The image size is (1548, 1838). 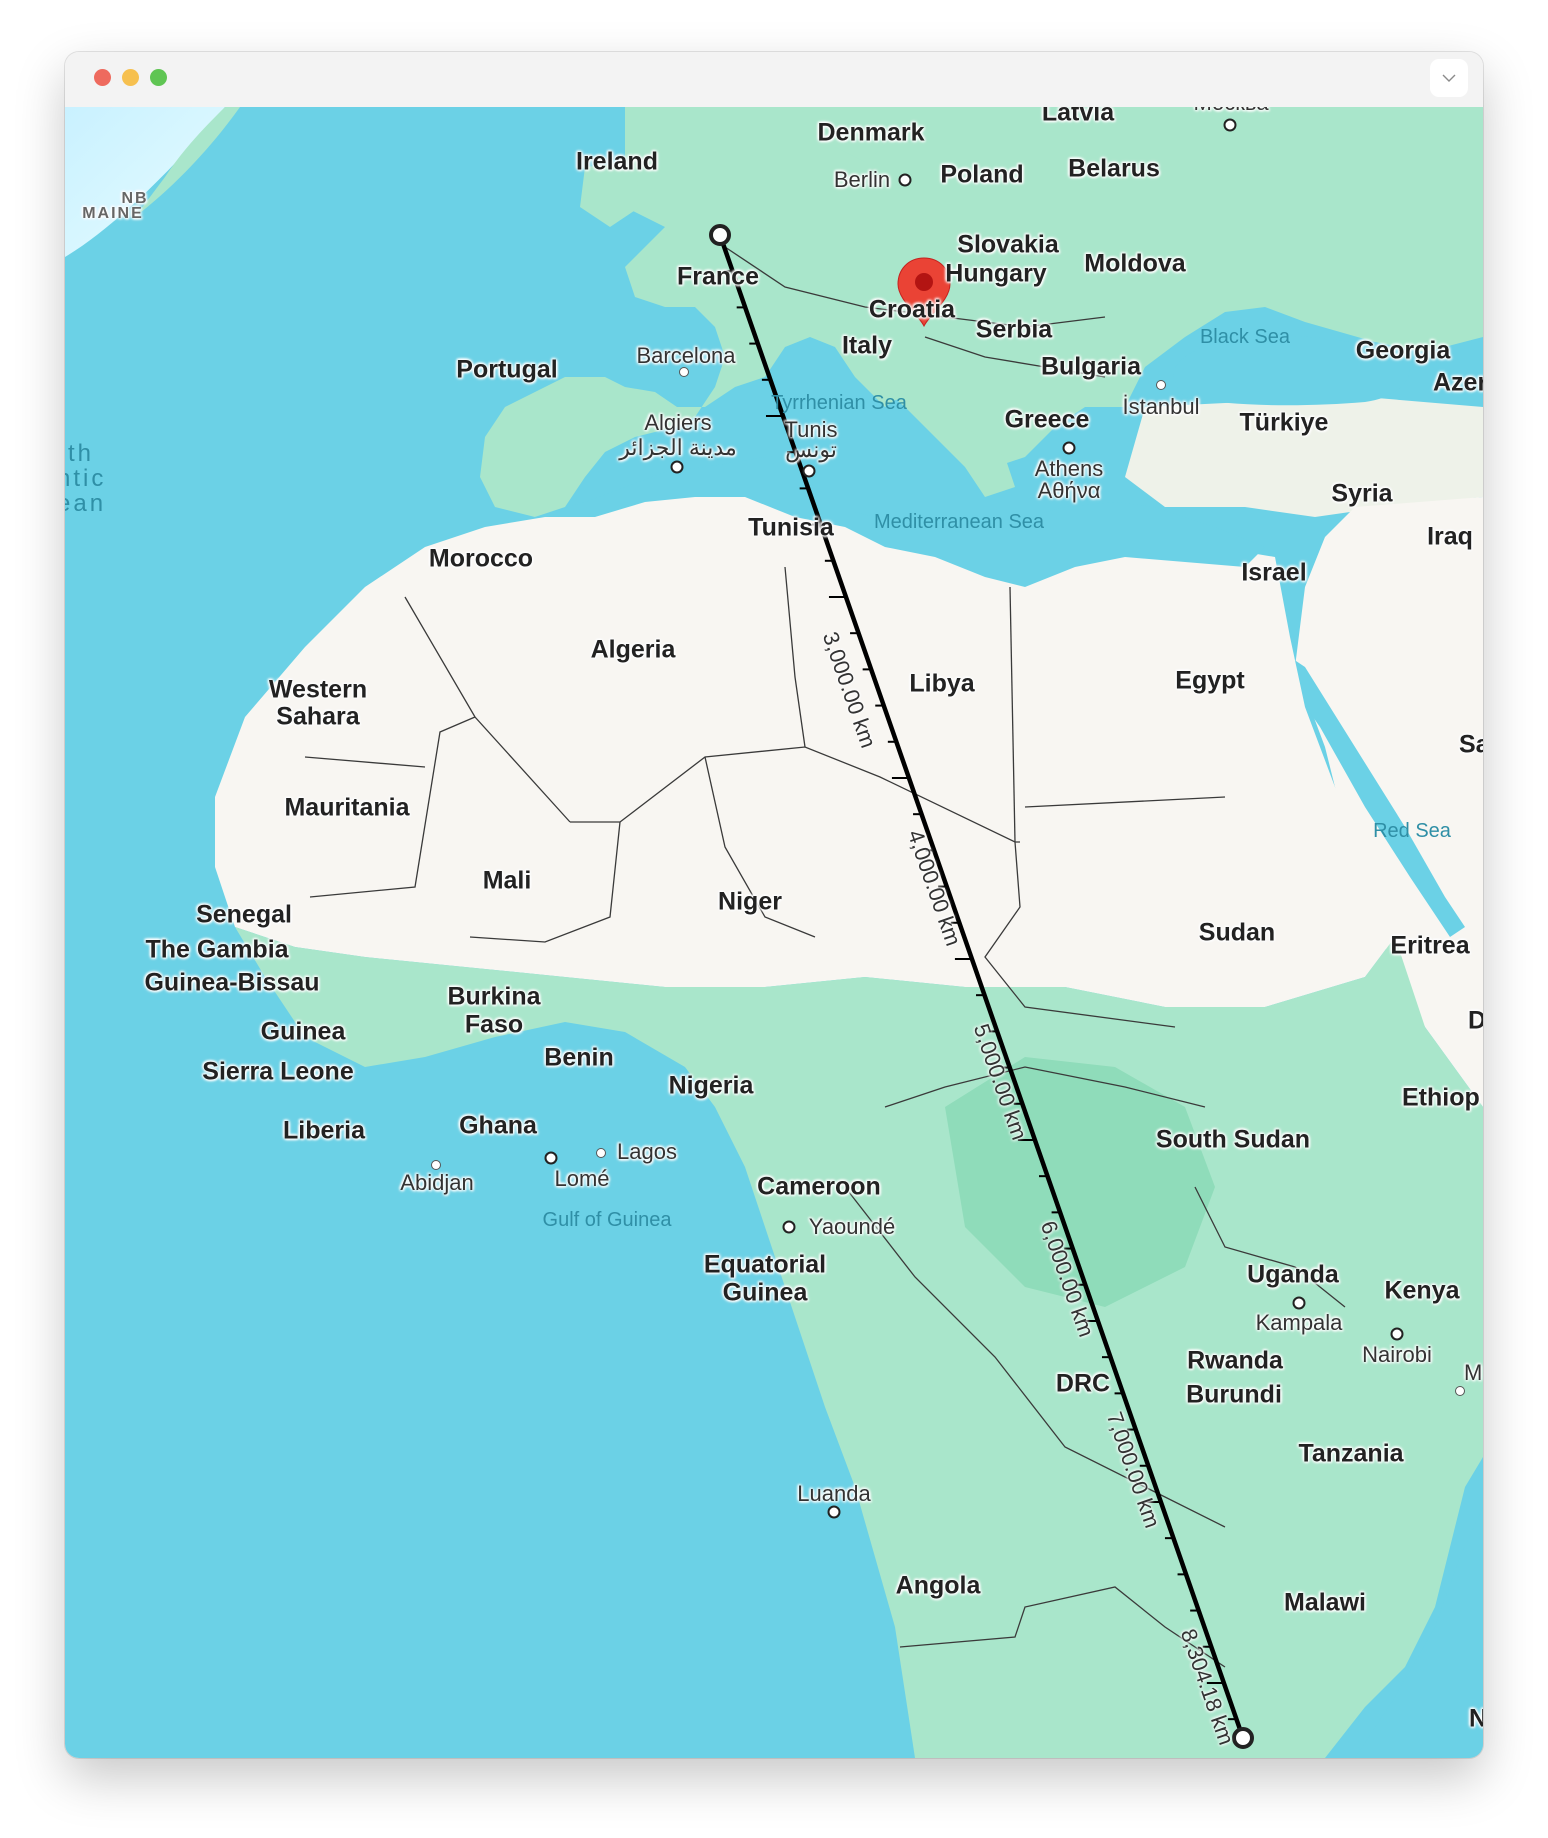 I want to click on label-luanda: Luanda, so click(x=834, y=1493).